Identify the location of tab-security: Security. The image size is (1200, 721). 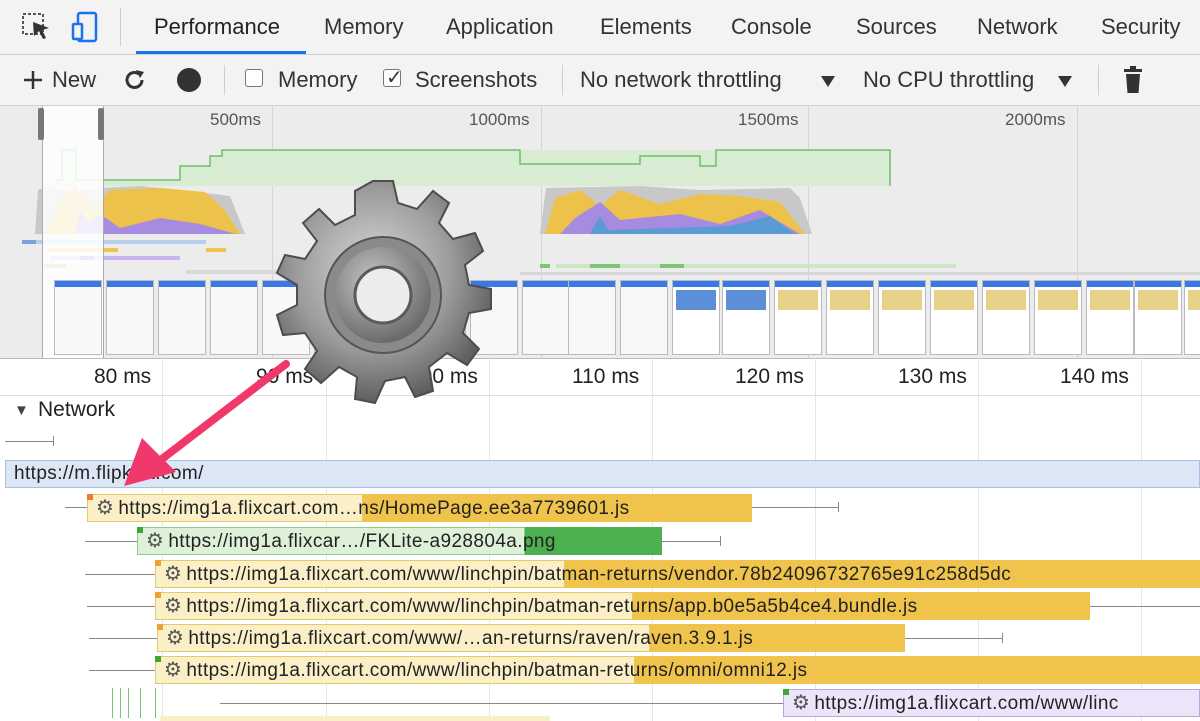
(1140, 27).